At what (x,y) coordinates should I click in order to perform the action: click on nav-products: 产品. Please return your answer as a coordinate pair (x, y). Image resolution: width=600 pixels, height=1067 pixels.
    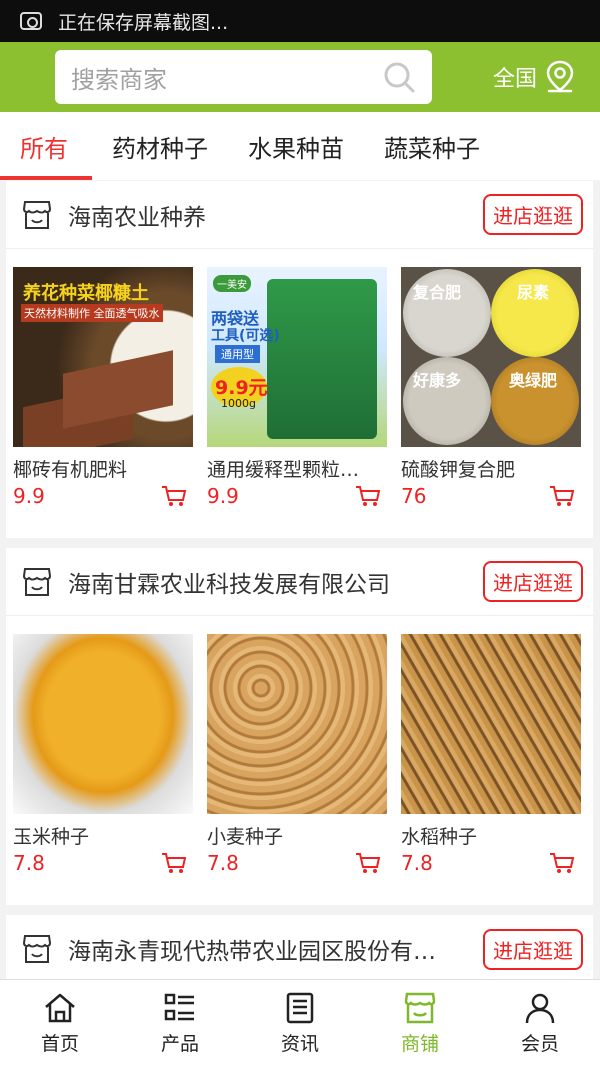
    Looking at the image, I should click on (180, 1023).